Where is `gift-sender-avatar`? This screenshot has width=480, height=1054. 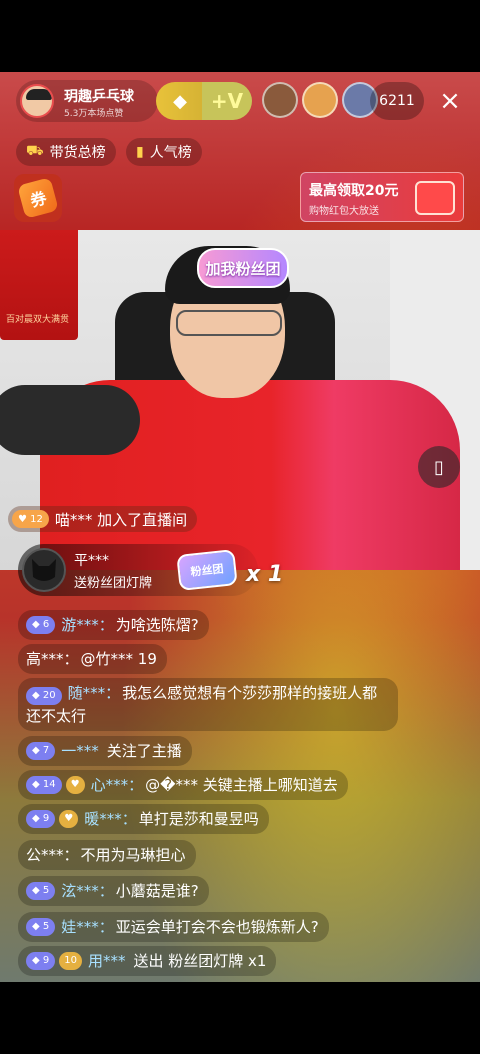
gift-sender-avatar is located at coordinates (44, 570).